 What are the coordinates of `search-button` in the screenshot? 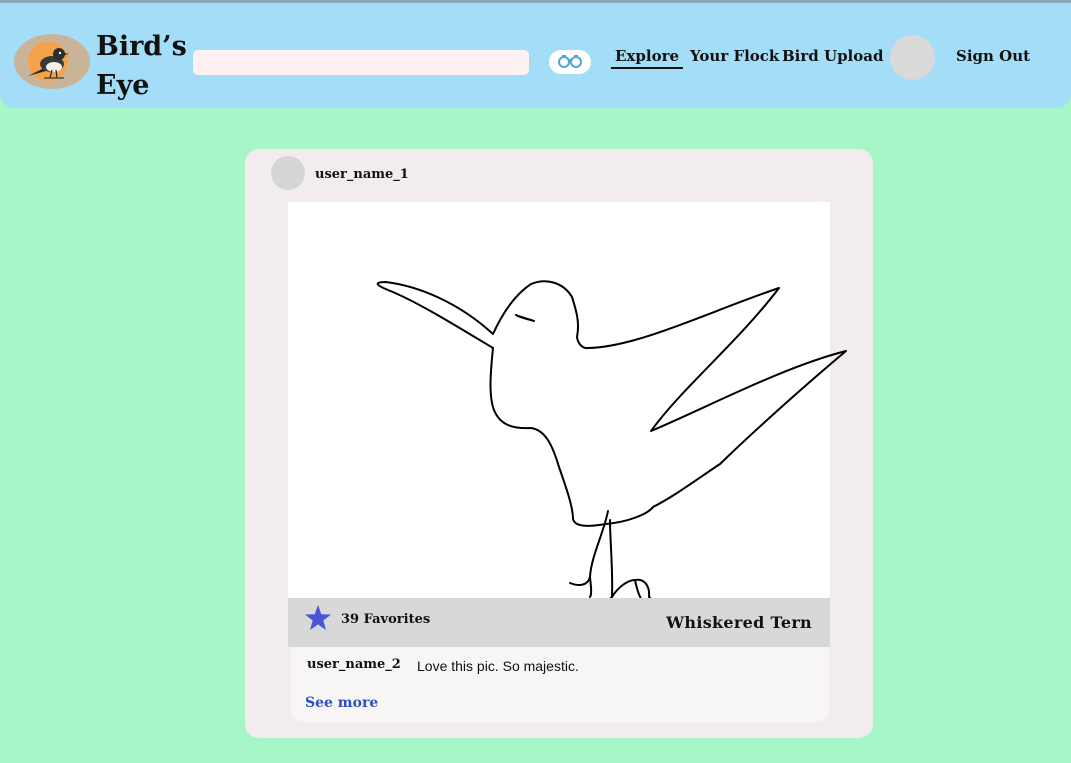 It's located at (570, 62).